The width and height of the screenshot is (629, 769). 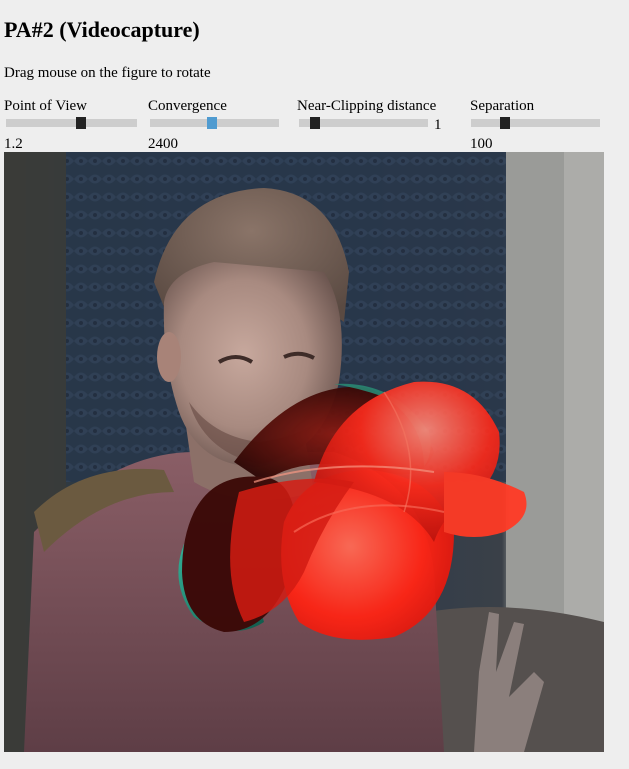 I want to click on near-clipping-value: 1, so click(x=438, y=125).